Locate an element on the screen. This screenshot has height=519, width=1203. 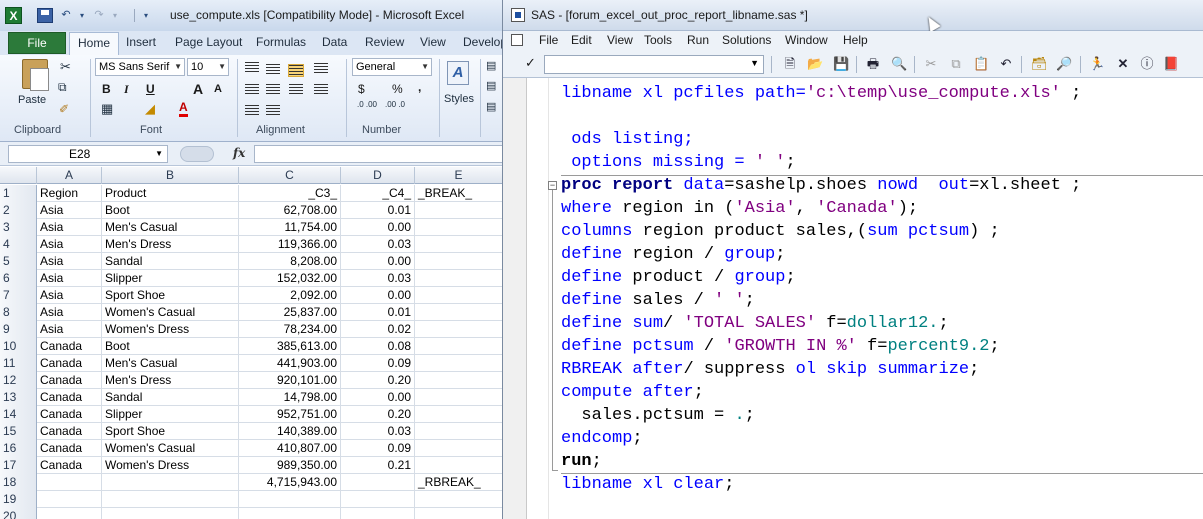
comma-button: , is located at coordinates (419, 87).